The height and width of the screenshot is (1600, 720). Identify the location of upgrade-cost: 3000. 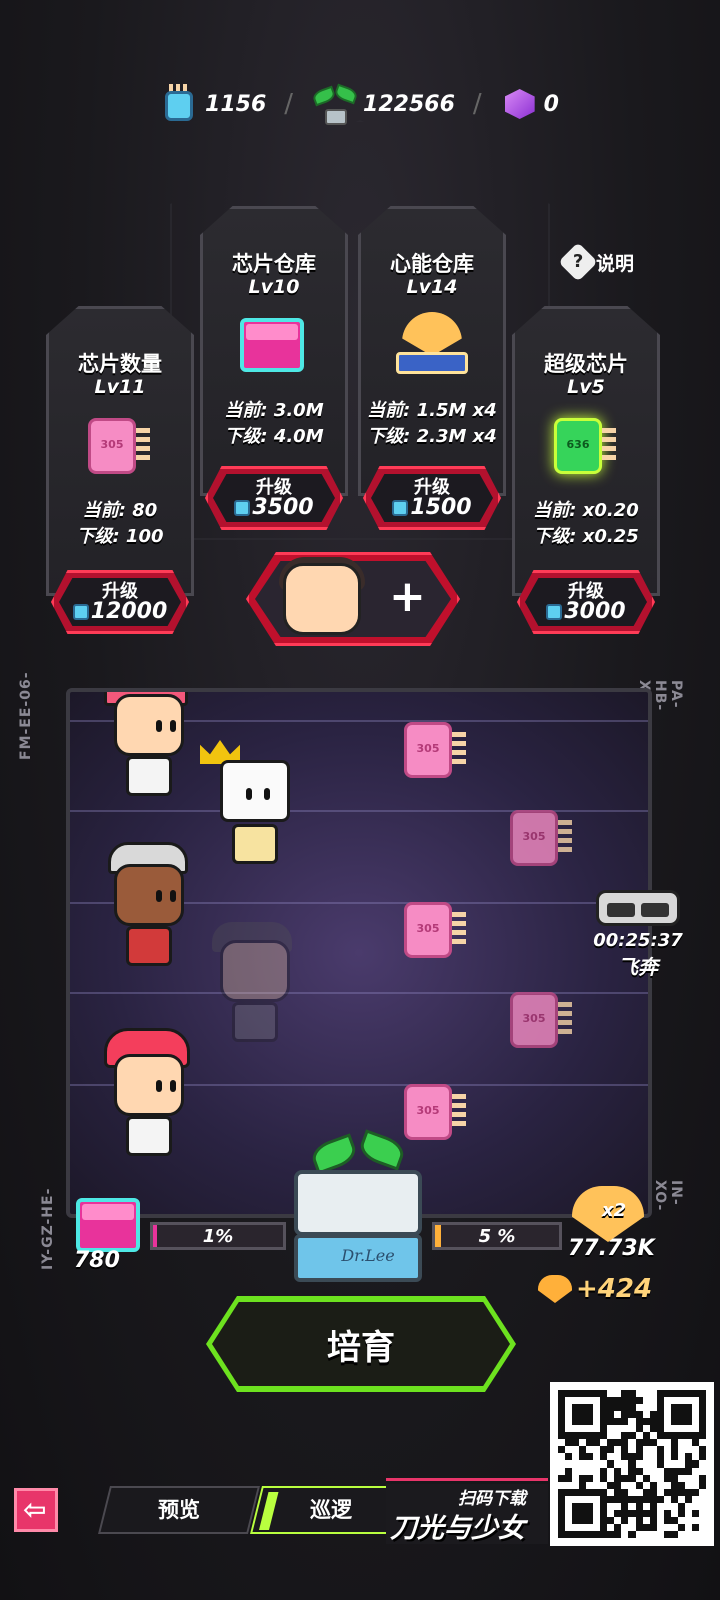
(586, 611).